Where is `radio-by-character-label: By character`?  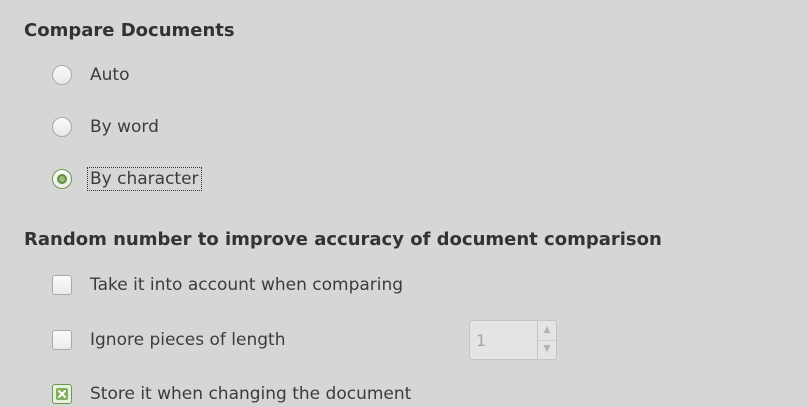 radio-by-character-label: By character is located at coordinates (144, 179).